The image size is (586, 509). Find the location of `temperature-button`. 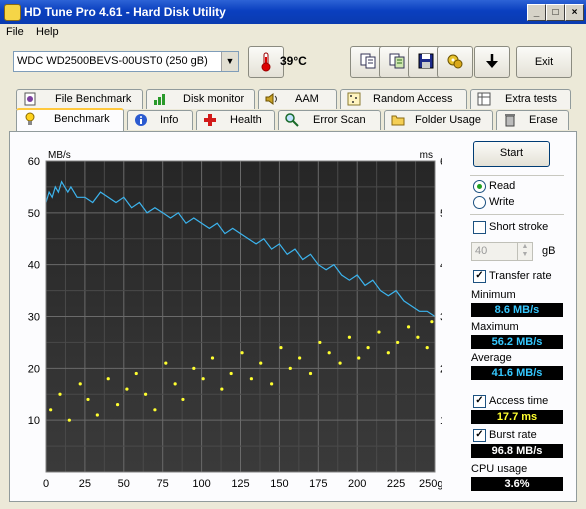

temperature-button is located at coordinates (266, 62).